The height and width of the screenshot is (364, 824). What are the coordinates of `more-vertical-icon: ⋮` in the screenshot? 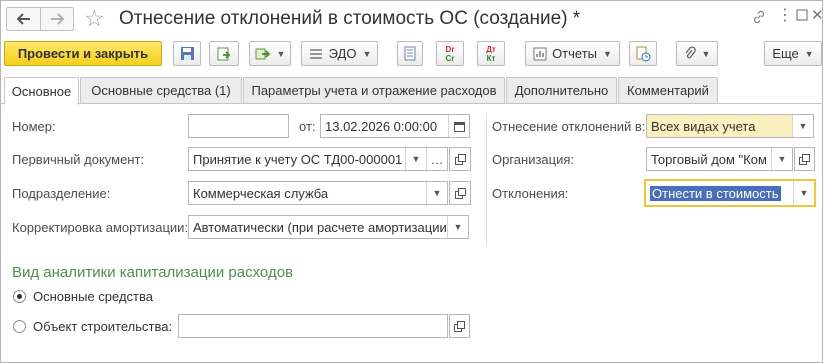 It's located at (785, 16).